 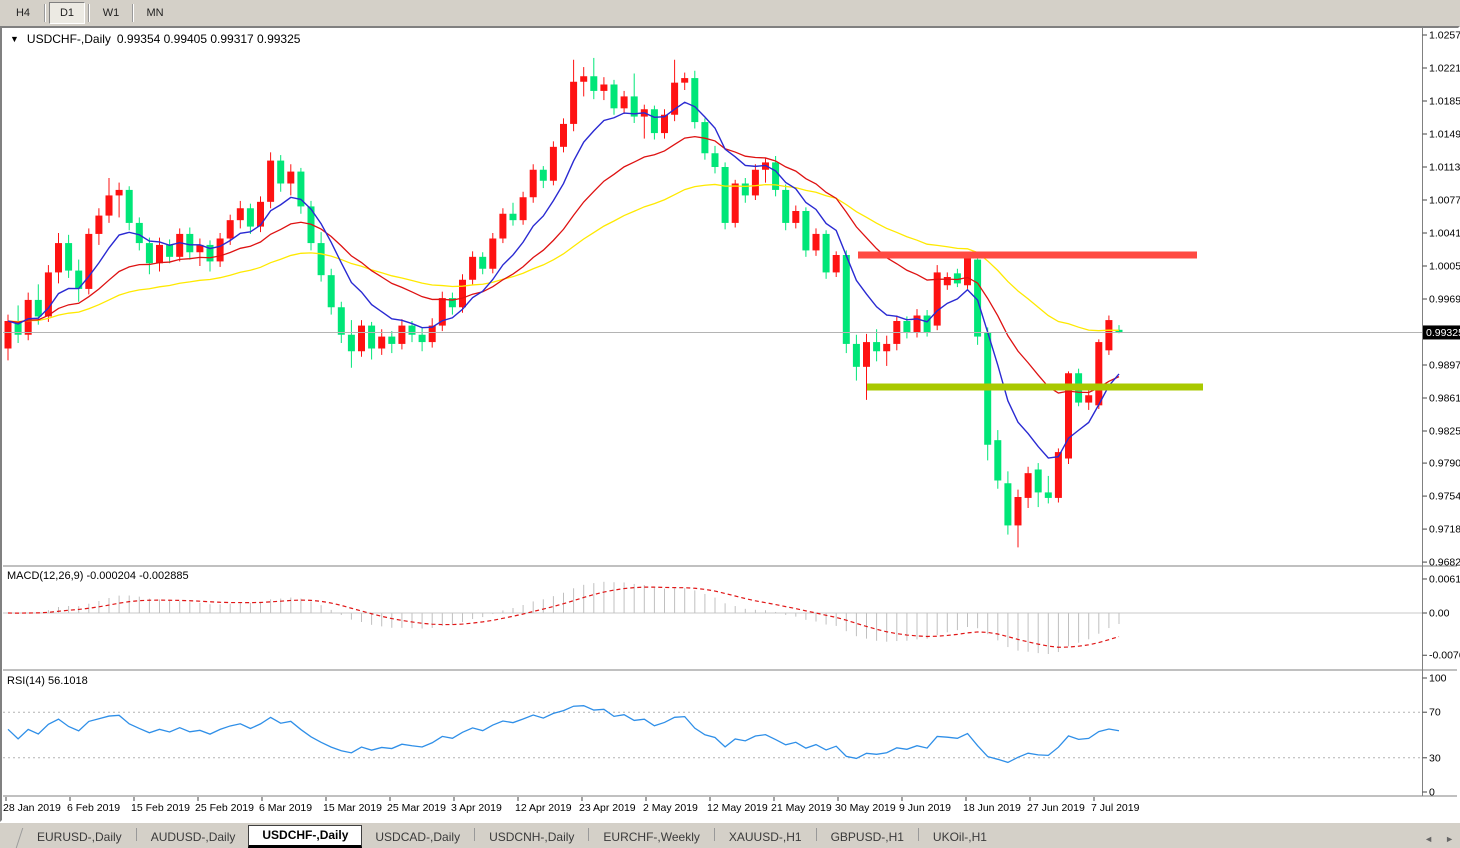 What do you see at coordinates (417, 837) in the screenshot?
I see `tab-usdcad-daily: USDCAD-,Daily` at bounding box center [417, 837].